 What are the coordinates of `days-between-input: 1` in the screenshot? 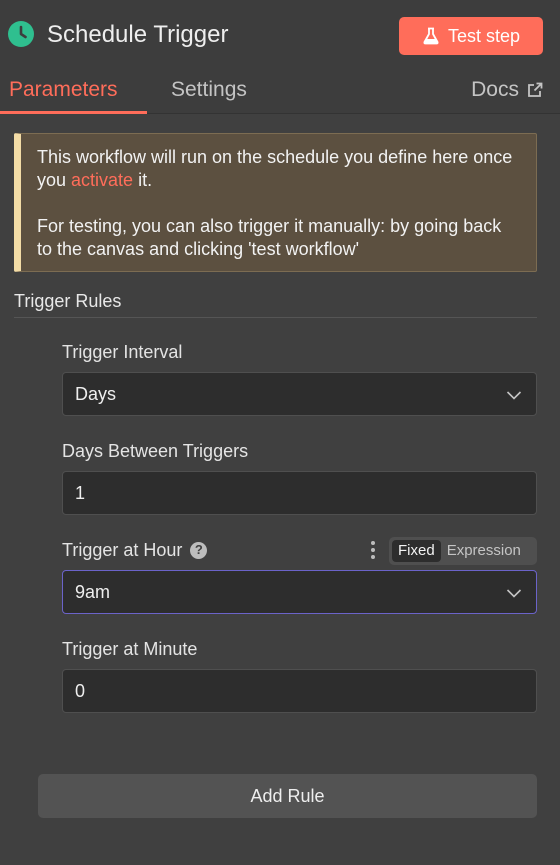 It's located at (299, 493).